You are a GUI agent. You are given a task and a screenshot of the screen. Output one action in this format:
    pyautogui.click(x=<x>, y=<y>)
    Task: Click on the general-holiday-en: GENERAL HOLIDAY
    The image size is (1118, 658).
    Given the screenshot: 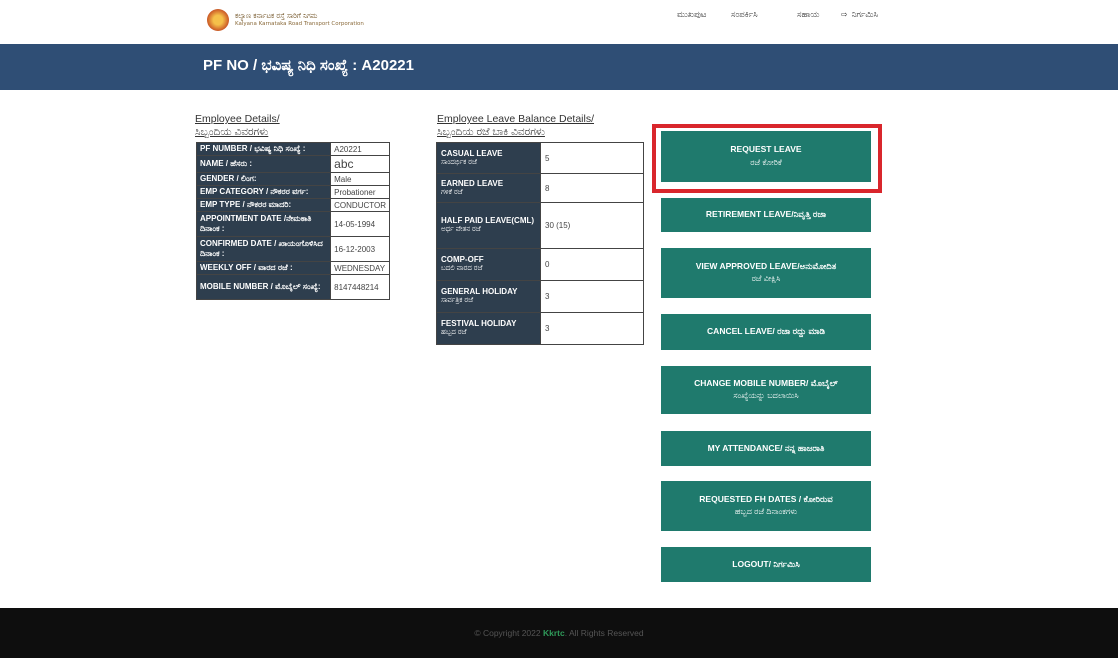 What is the action you would take?
    pyautogui.click(x=479, y=292)
    